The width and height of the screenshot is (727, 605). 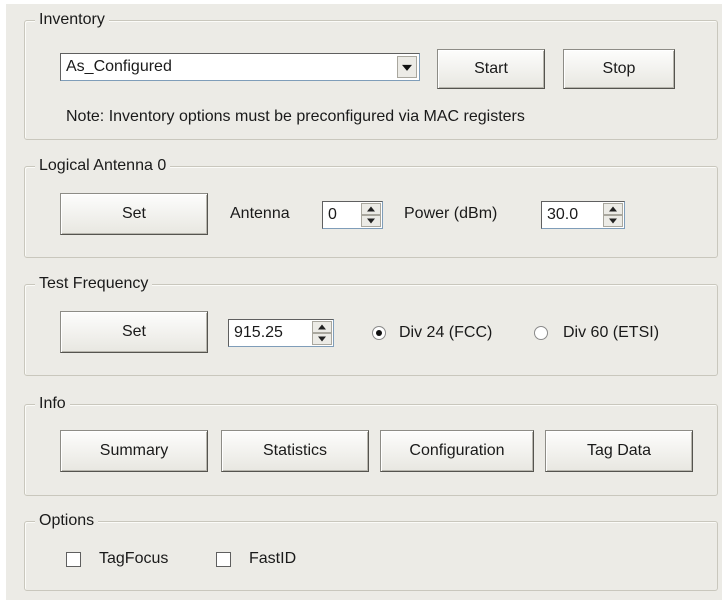 I want to click on options-legend: Options, so click(x=67, y=521).